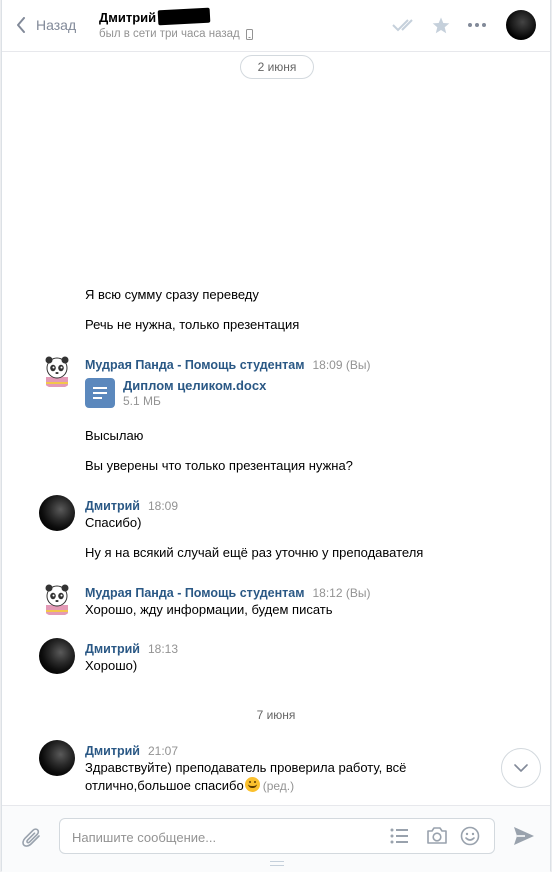  I want to click on camera-icon, so click(437, 835).